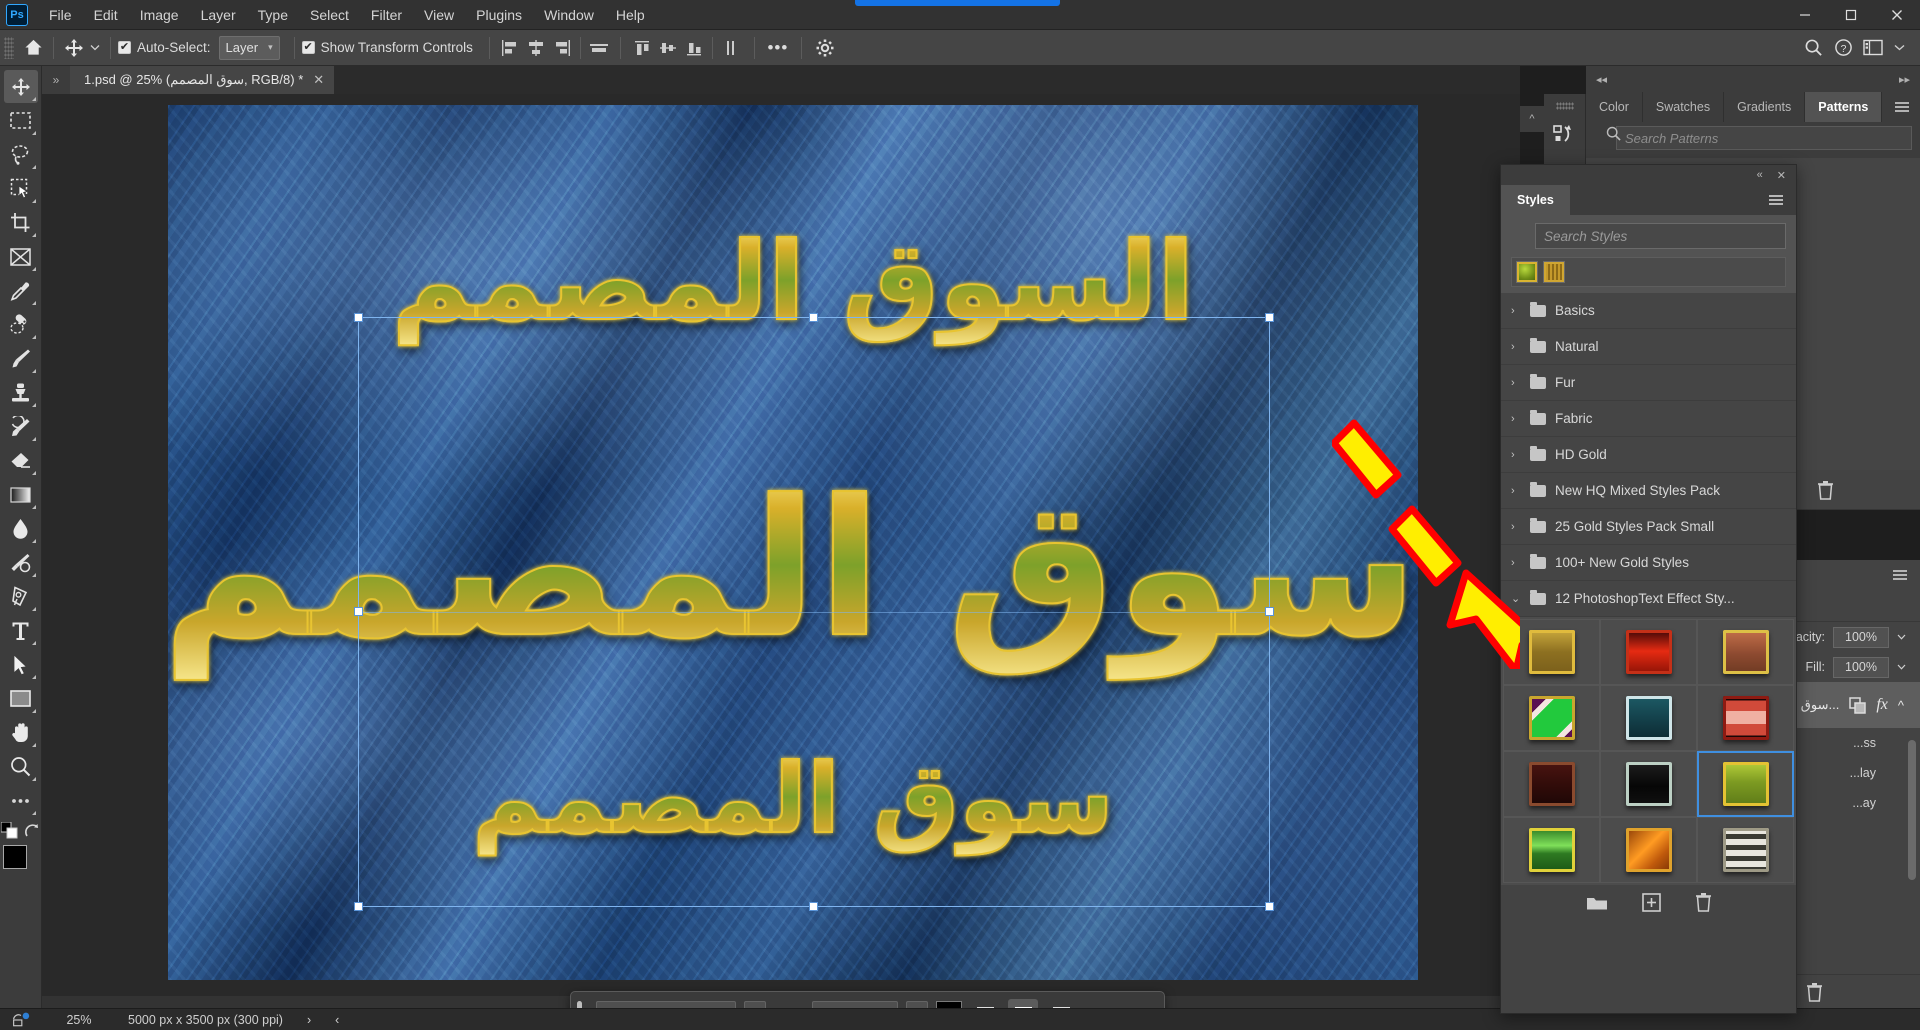  What do you see at coordinates (1601, 79) in the screenshot?
I see `collapse-dock-icon: ◂◂` at bounding box center [1601, 79].